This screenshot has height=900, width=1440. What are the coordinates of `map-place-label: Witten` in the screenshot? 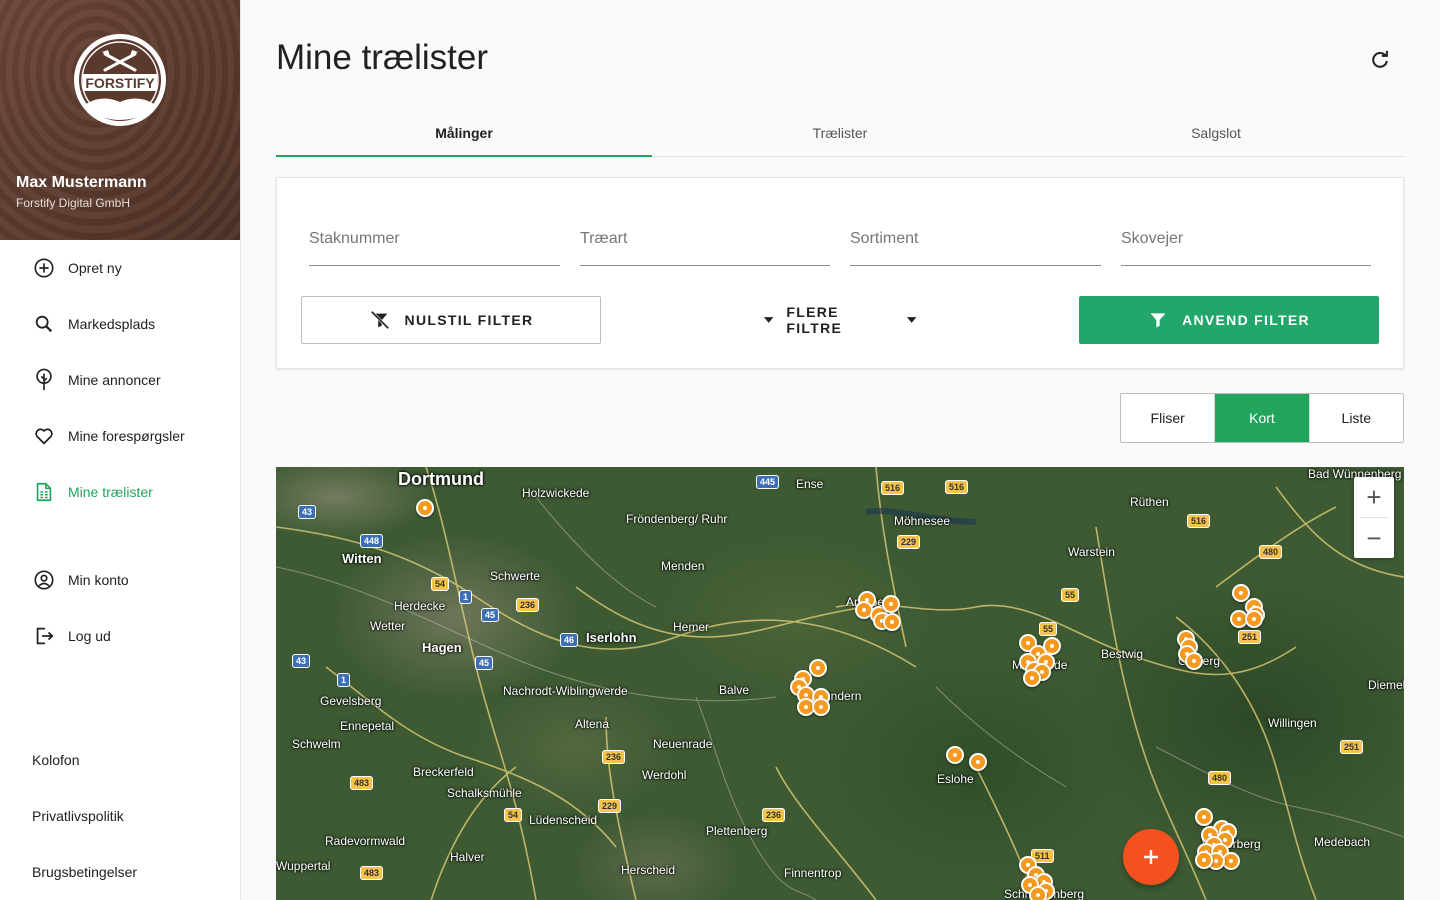 It's located at (362, 558).